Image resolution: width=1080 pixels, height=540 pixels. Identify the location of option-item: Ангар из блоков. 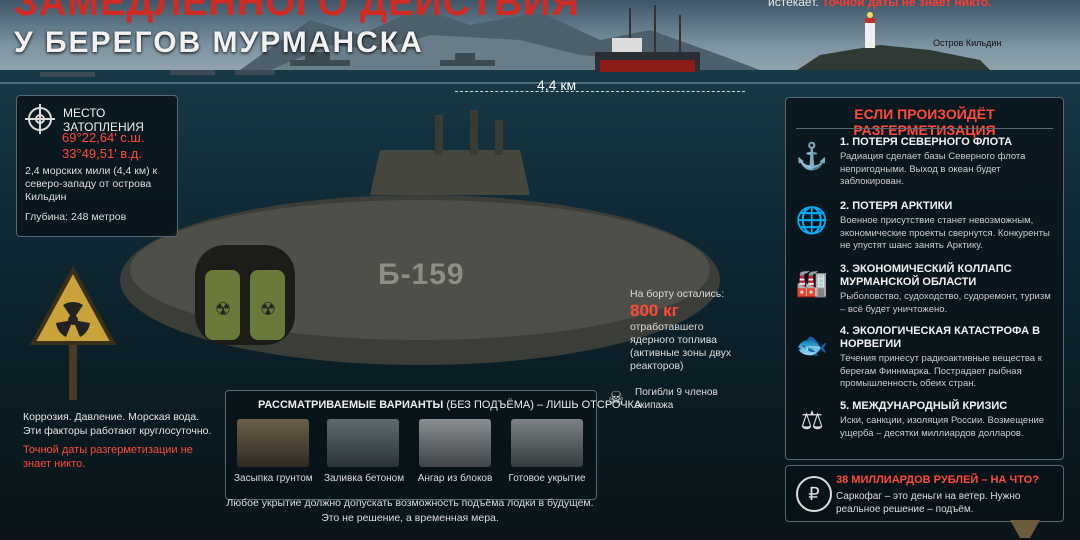
(455, 451).